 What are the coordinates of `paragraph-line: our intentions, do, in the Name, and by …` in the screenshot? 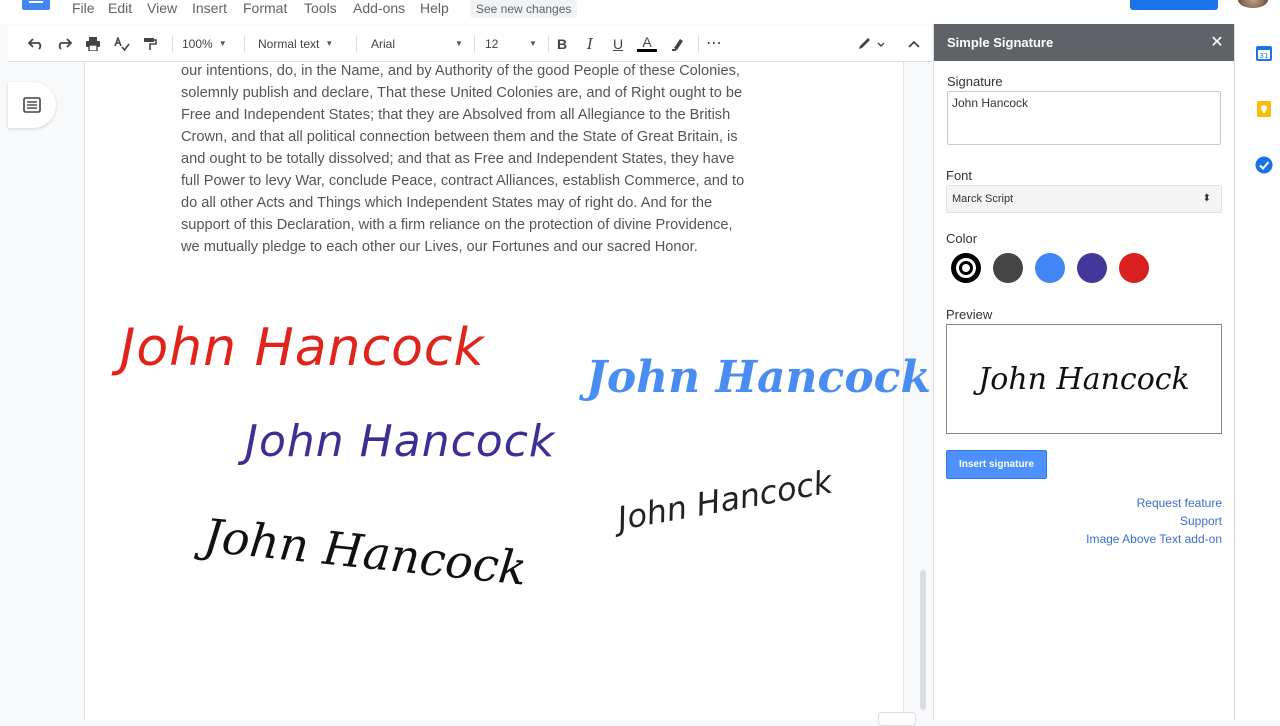 It's located at (460, 71).